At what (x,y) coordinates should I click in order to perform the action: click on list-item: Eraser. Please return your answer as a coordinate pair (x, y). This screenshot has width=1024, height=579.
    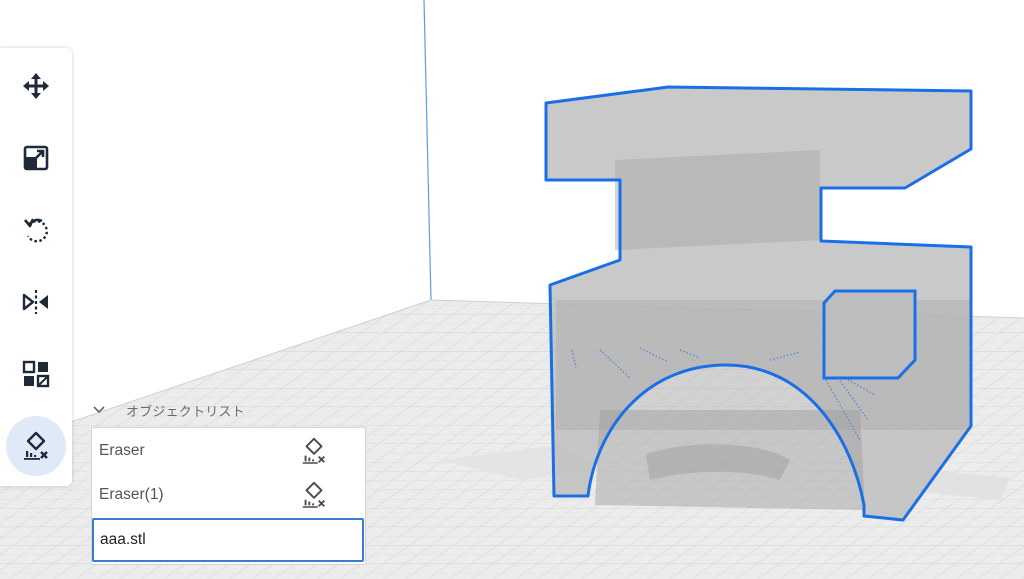
    Looking at the image, I should click on (228, 451).